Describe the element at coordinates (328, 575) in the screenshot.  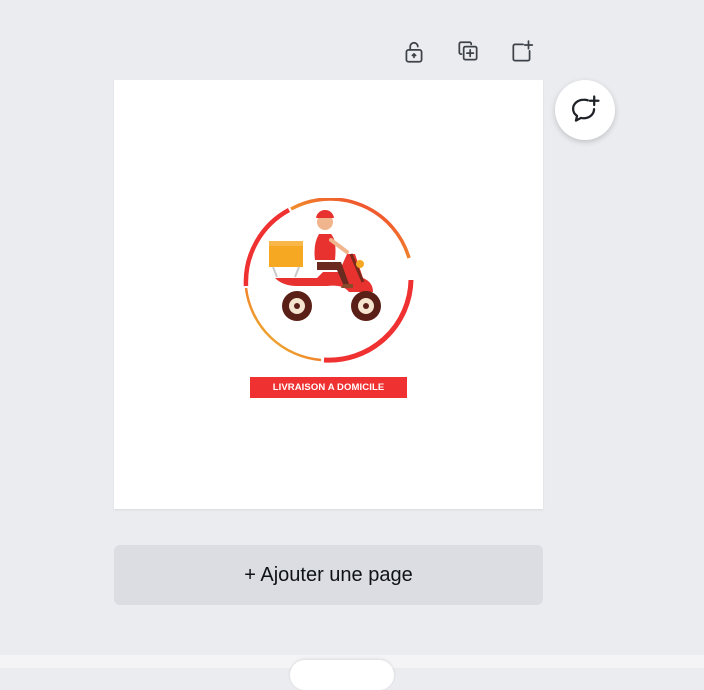
I see `add-page-button: + Ajouter une page` at that location.